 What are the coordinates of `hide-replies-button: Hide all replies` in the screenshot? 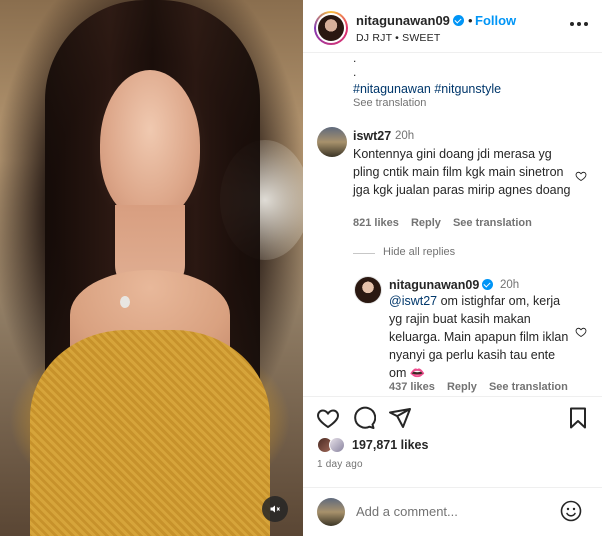 It's located at (419, 252).